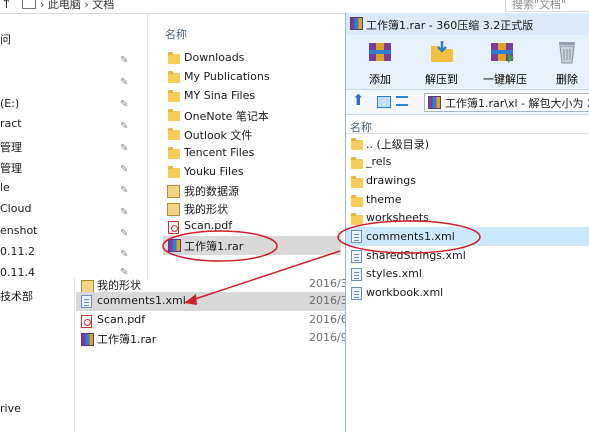 Image resolution: width=589 pixels, height=432 pixels. What do you see at coordinates (409, 237) in the screenshot?
I see `annotation-circle-xml` at bounding box center [409, 237].